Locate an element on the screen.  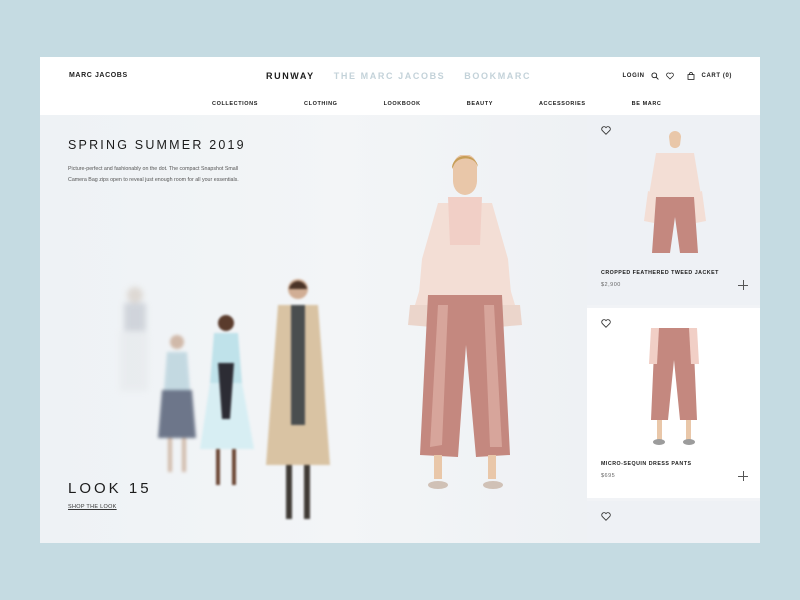
nav-beauty: BEAUTY is located at coordinates (480, 104).